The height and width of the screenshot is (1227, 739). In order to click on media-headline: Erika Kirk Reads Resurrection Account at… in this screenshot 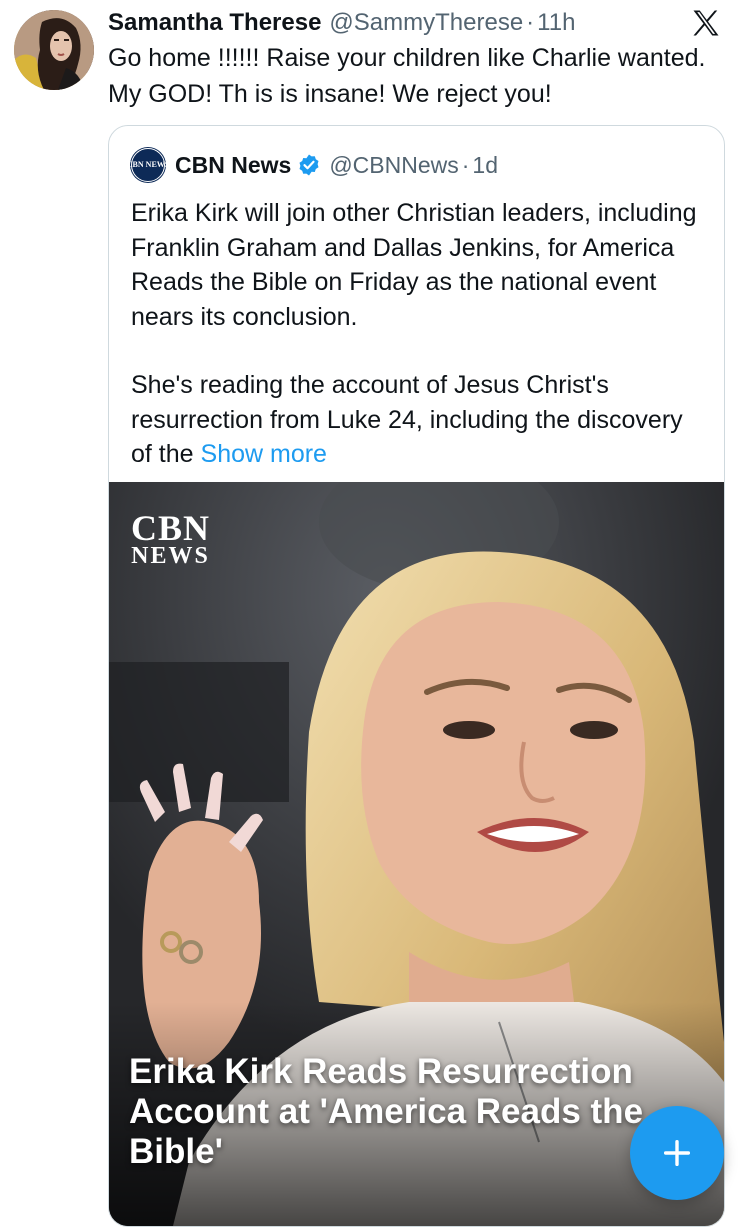, I will do `click(386, 1111)`.